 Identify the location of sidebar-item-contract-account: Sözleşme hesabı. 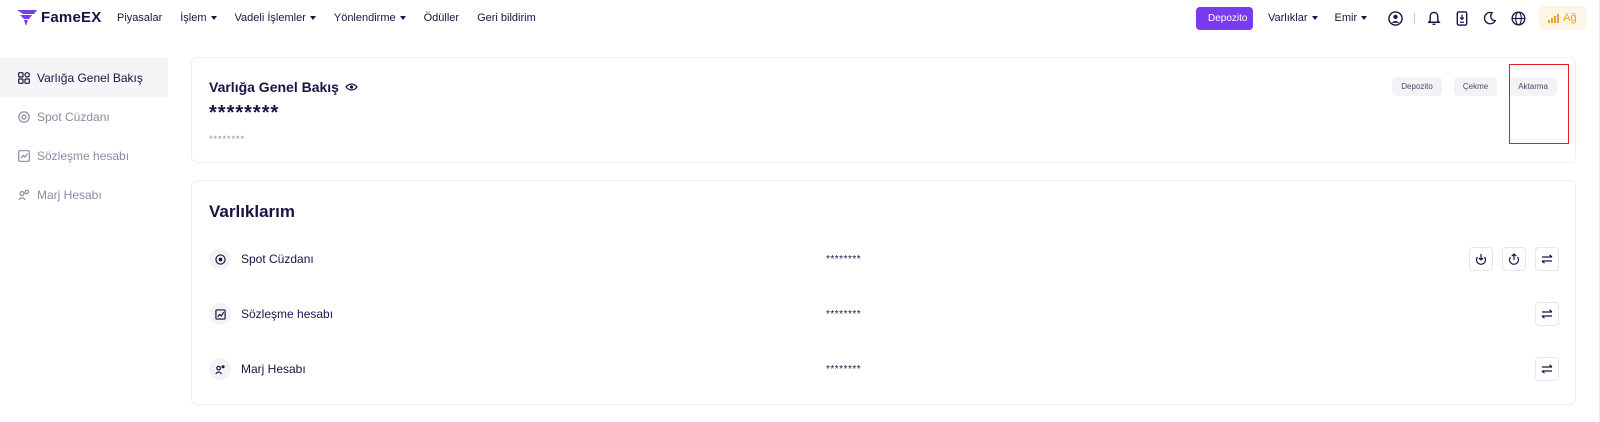
(84, 155).